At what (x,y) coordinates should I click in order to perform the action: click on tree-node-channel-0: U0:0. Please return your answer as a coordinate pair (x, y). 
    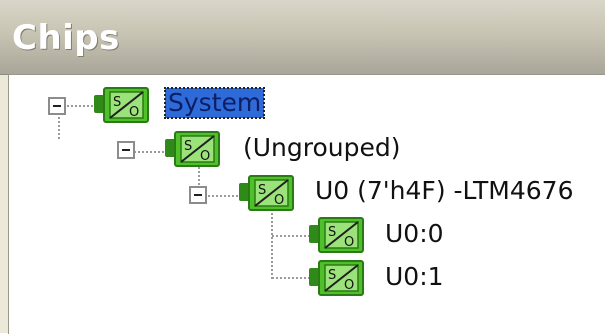
    Looking at the image, I should click on (414, 234).